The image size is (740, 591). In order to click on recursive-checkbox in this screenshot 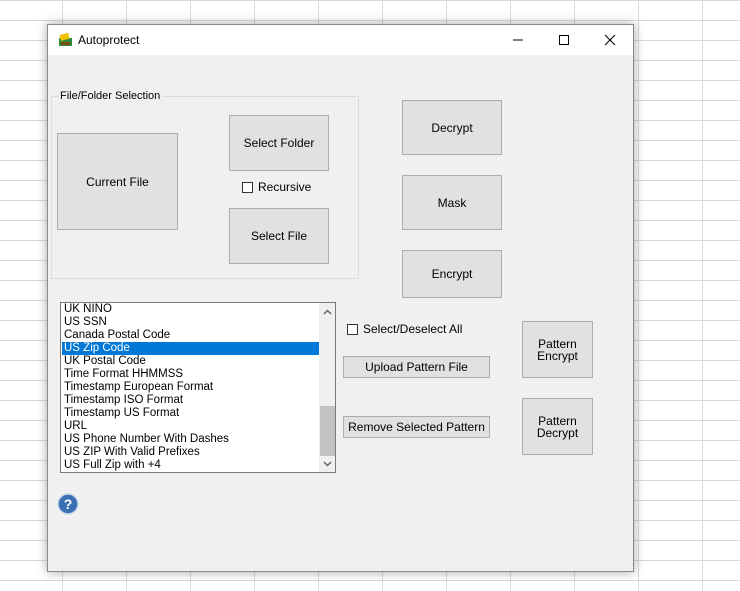, I will do `click(247, 187)`.